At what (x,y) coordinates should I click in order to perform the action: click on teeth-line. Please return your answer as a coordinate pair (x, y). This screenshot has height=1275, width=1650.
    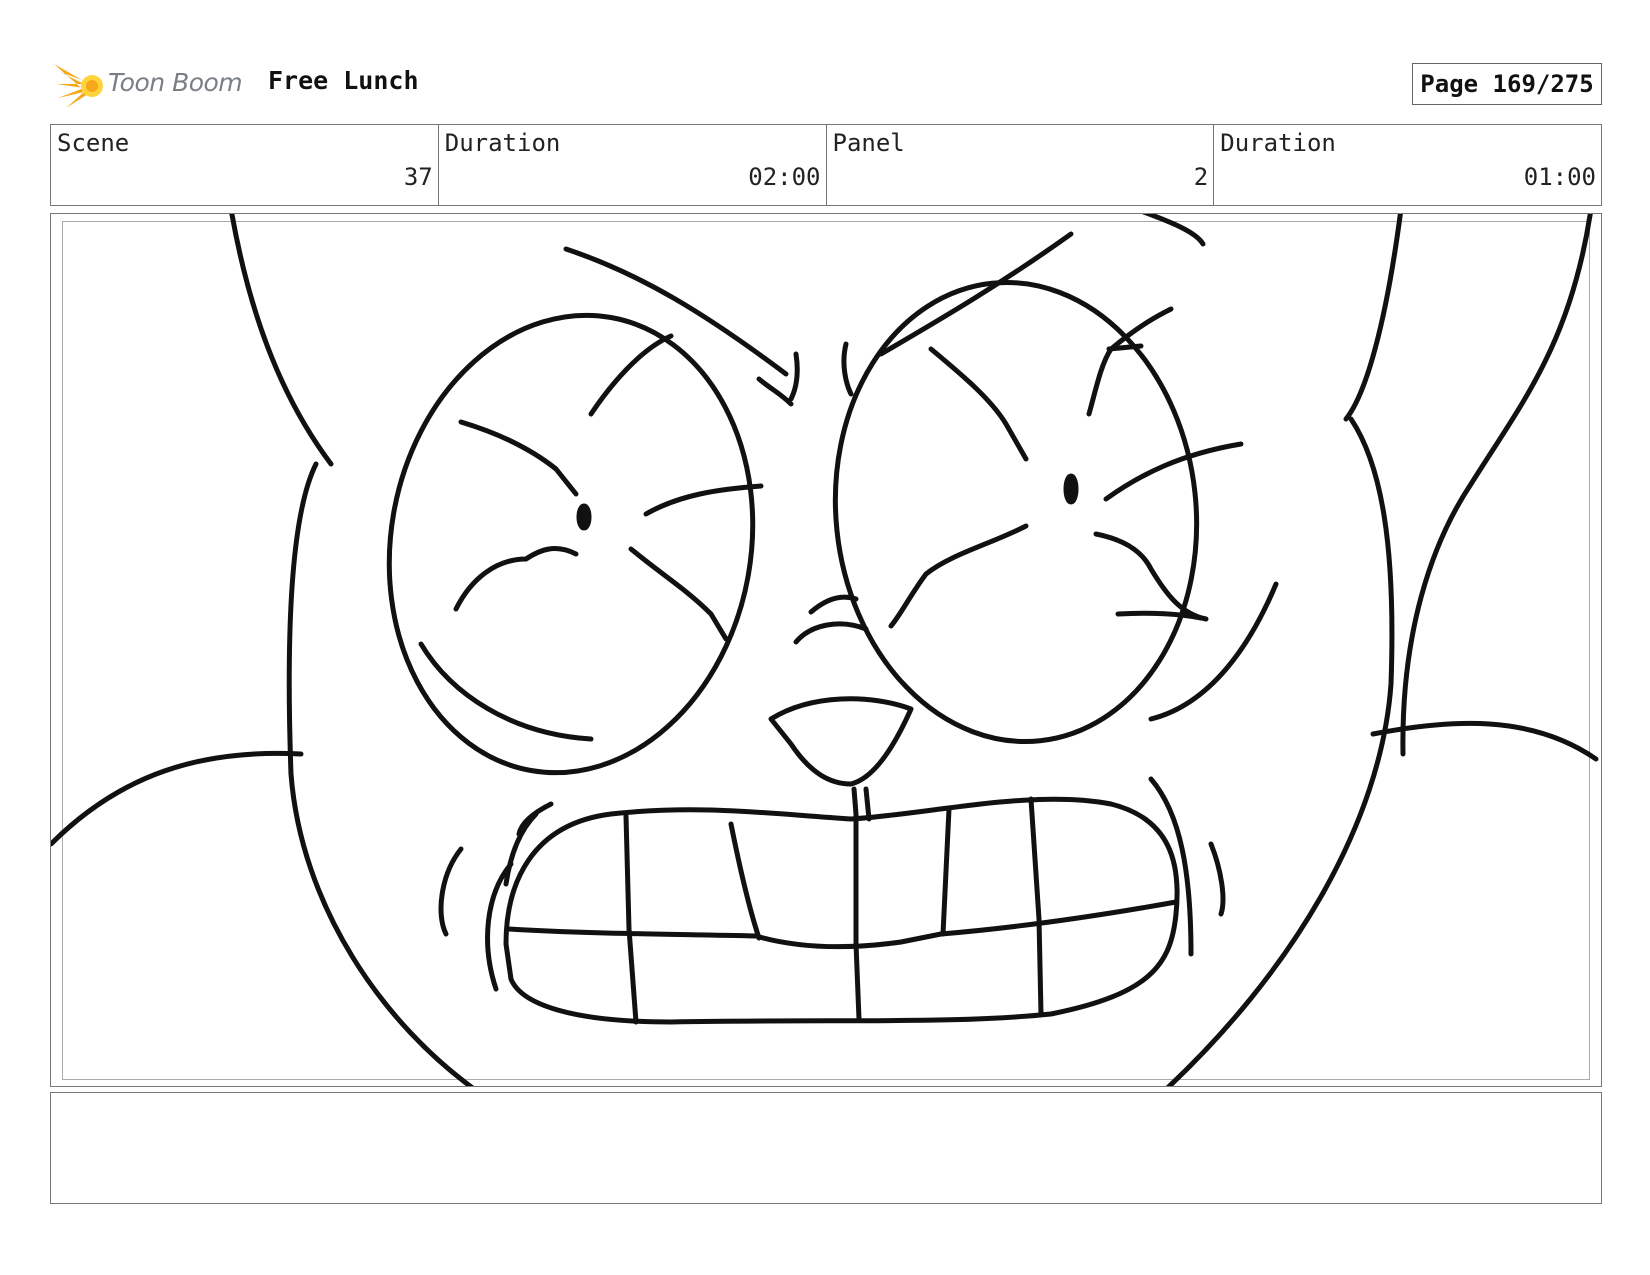
    Looking at the image, I should click on (842, 924).